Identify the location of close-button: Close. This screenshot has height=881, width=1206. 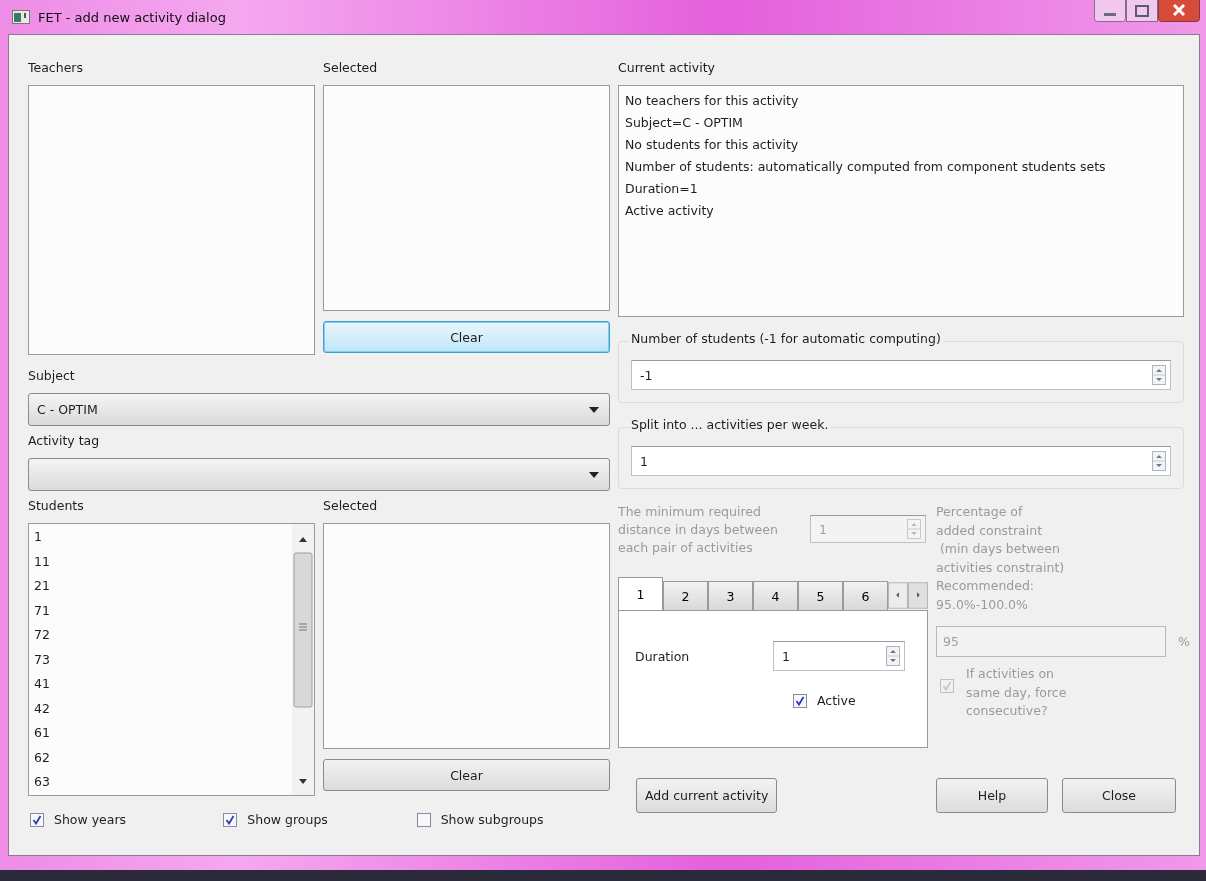
(1119, 795).